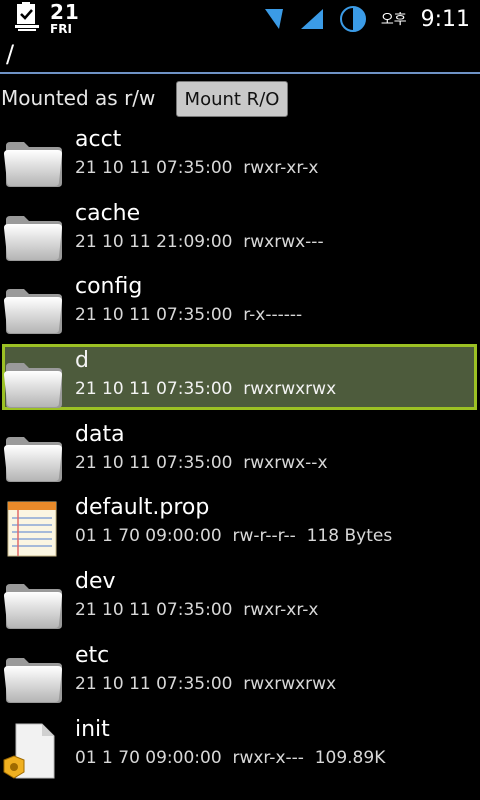 The height and width of the screenshot is (800, 480). I want to click on executable-file-icon, so click(33, 751).